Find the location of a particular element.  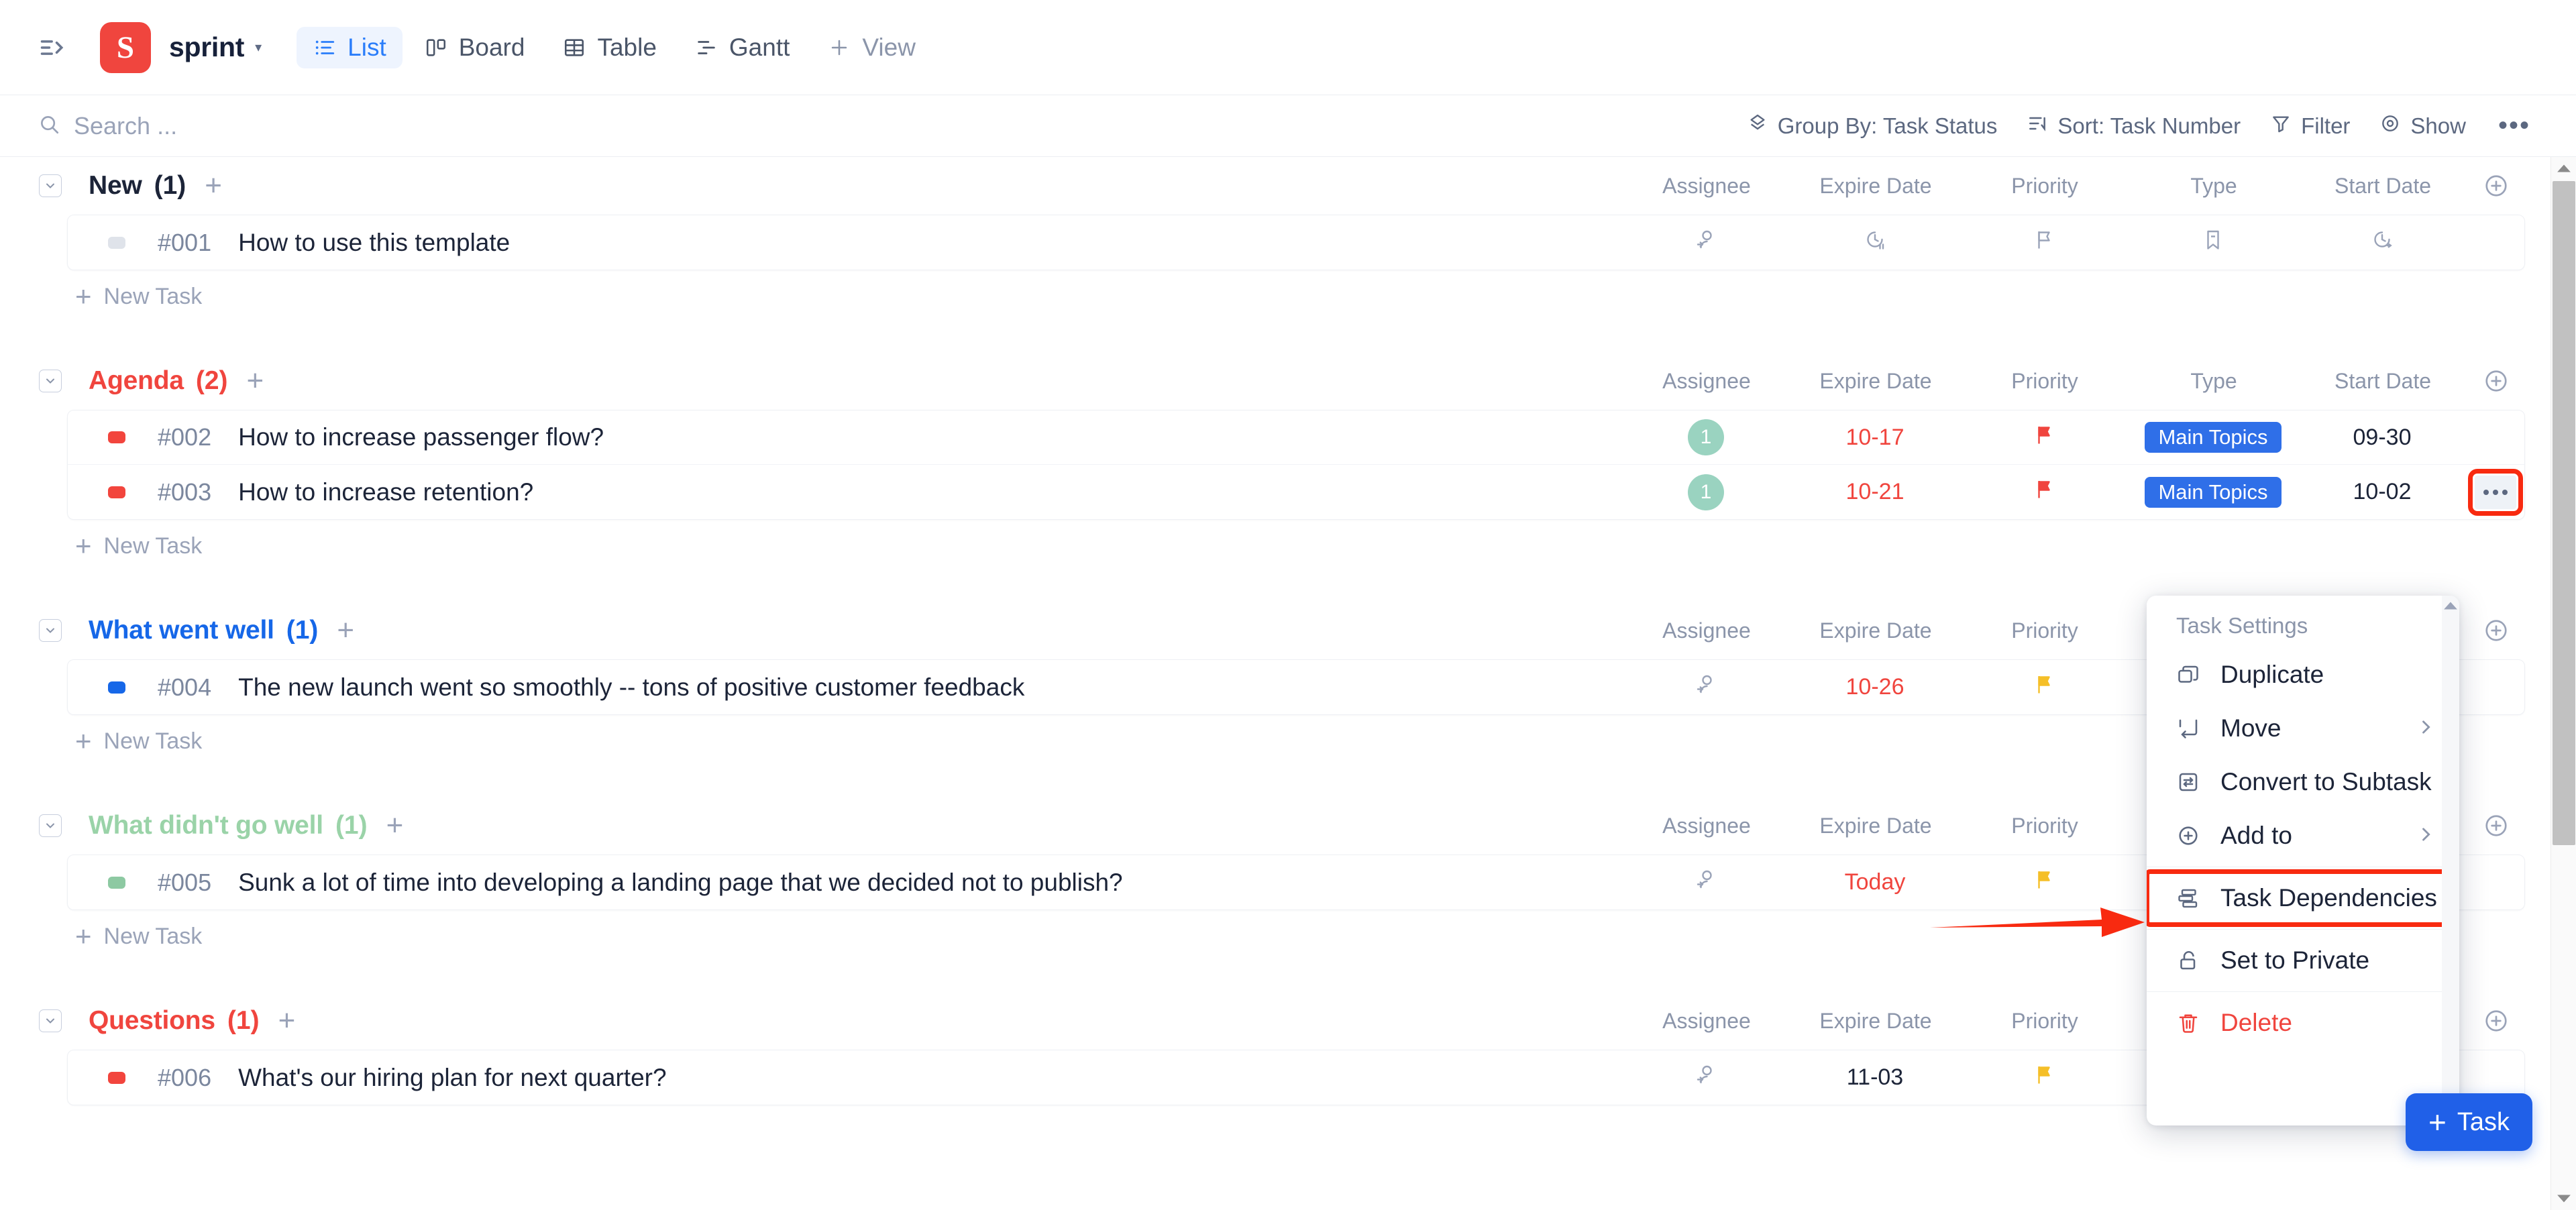

menu-item-add-to: Add to is located at coordinates (2303, 836).